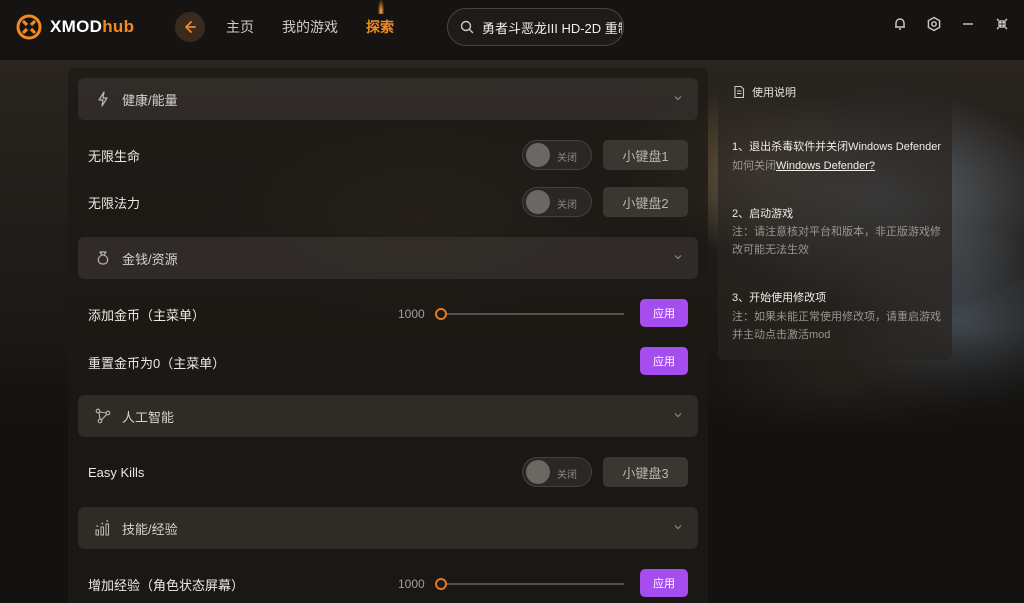 Image resolution: width=1024 pixels, height=603 pixels. What do you see at coordinates (388, 314) in the screenshot?
I see `cheat-row-add-gold: 添加金币（主菜单） 1000 应用` at bounding box center [388, 314].